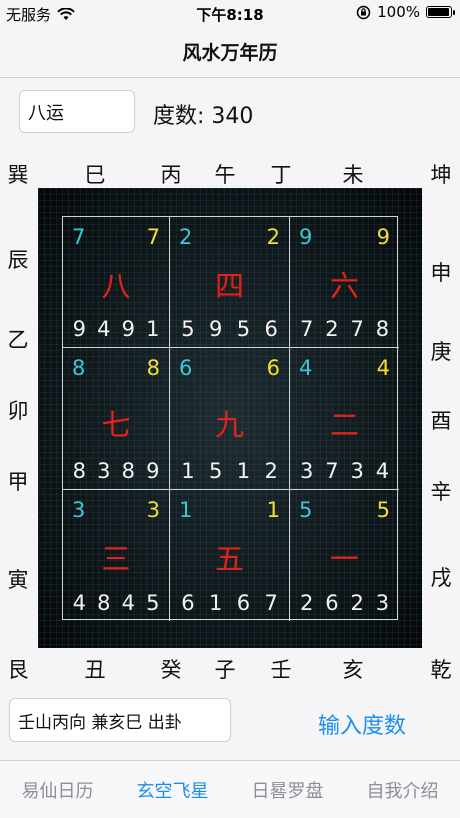 The width and height of the screenshot is (460, 818). What do you see at coordinates (95, 175) in the screenshot?
I see `direction-top-1: 巳` at bounding box center [95, 175].